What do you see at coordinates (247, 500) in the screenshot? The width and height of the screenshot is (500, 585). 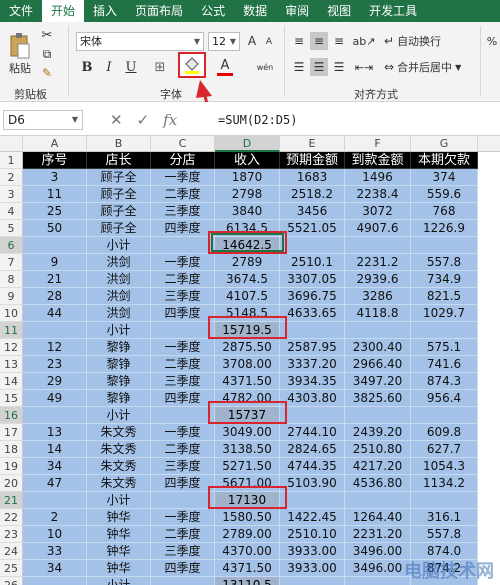 I see `cell: 17130` at bounding box center [247, 500].